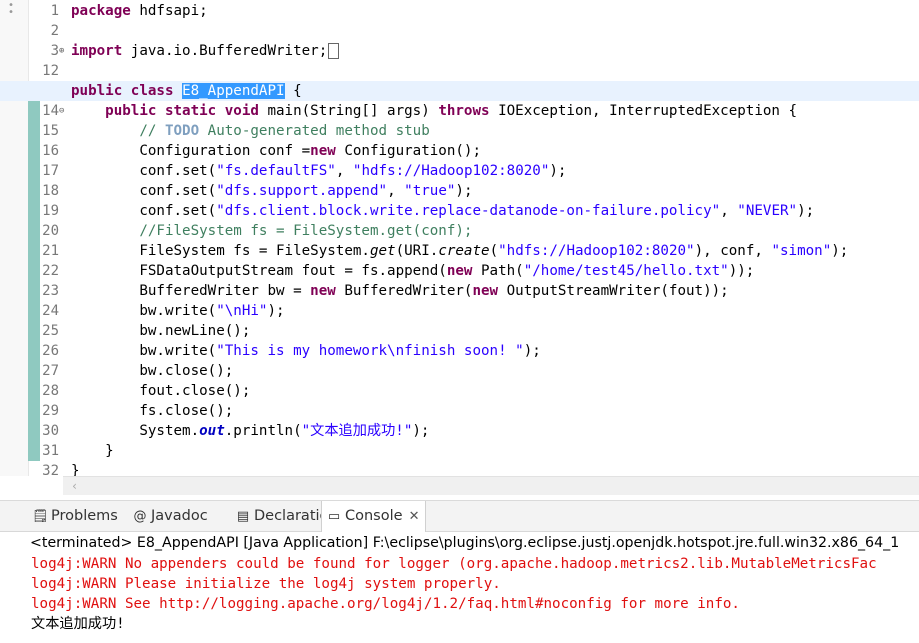 This screenshot has height=643, width=919. I want to click on code-line: public class E8_AppendAPI {, so click(186, 91).